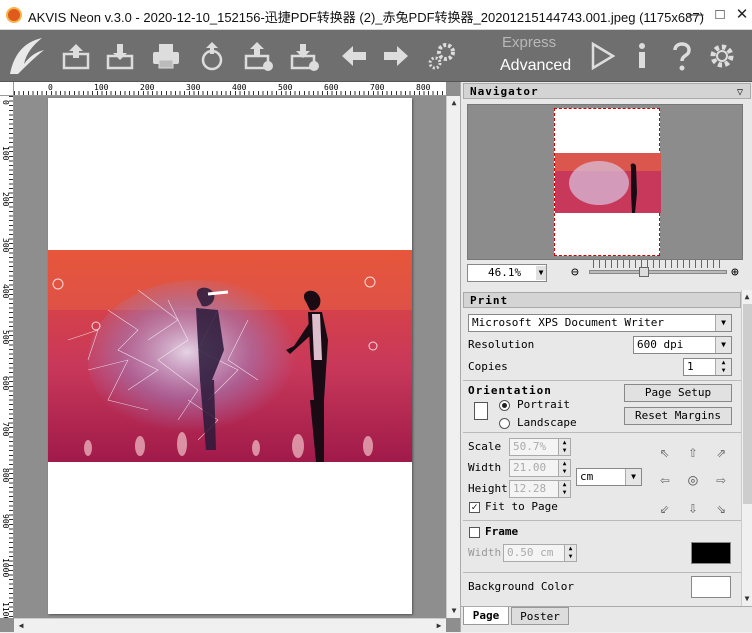 This screenshot has height=633, width=752. Describe the element at coordinates (693, 508) in the screenshot. I see `arrow-down-icon: ⇩` at that location.